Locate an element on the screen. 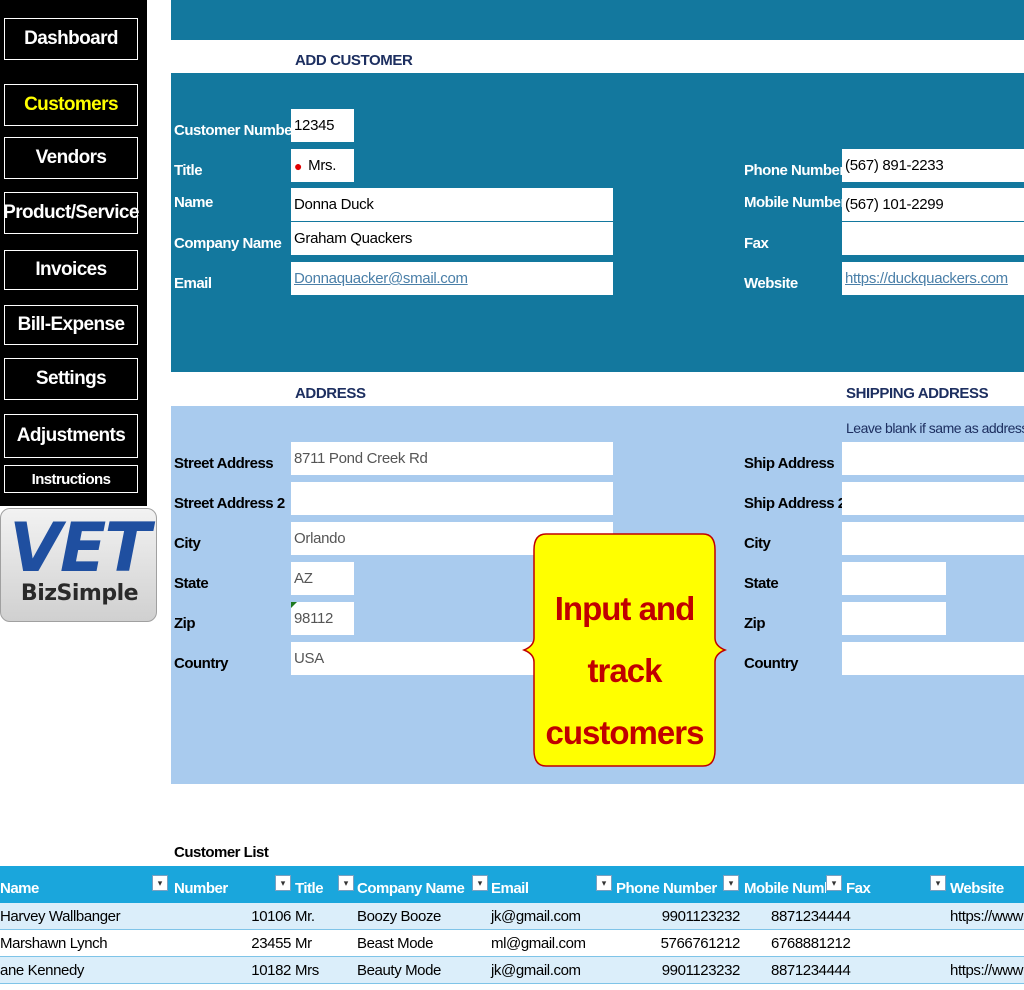  label-name: Name is located at coordinates (193, 202).